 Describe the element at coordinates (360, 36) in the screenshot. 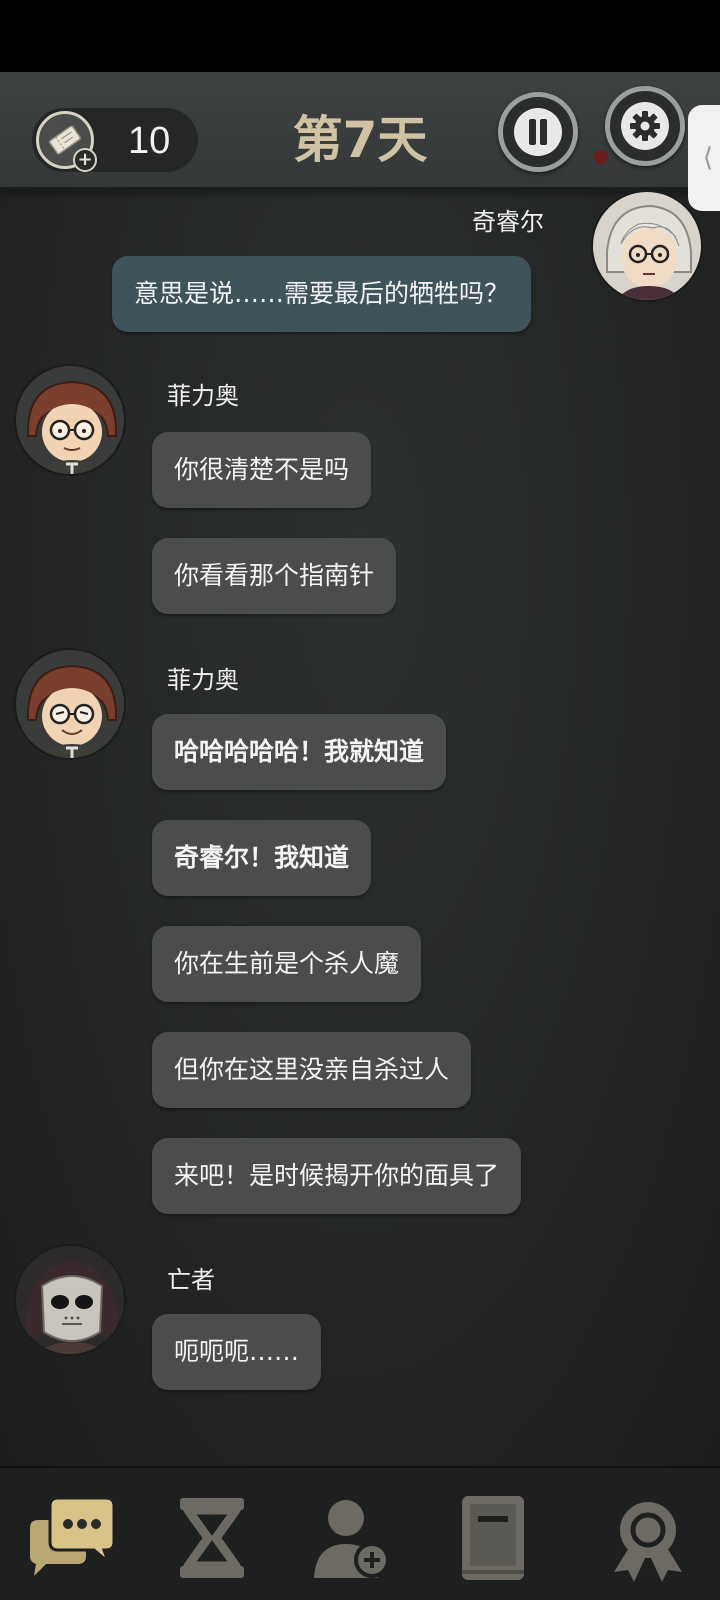

I see `status-bar` at that location.